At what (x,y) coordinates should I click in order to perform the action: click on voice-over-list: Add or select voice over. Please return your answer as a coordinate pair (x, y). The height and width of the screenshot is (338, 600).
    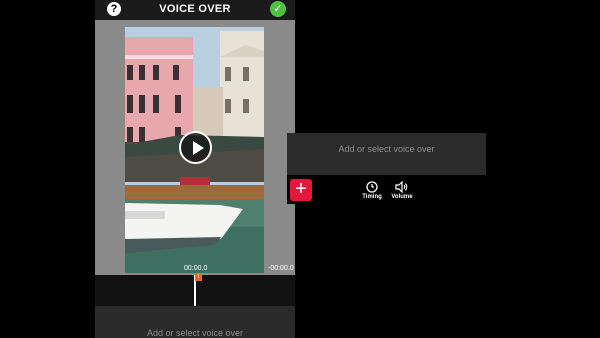
    Looking at the image, I should click on (386, 154).